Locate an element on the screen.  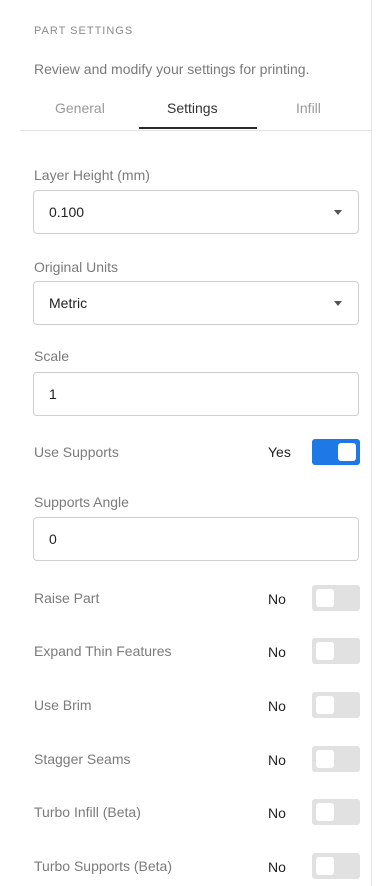
expand-thin-features-label: Expand Thin Features is located at coordinates (103, 651).